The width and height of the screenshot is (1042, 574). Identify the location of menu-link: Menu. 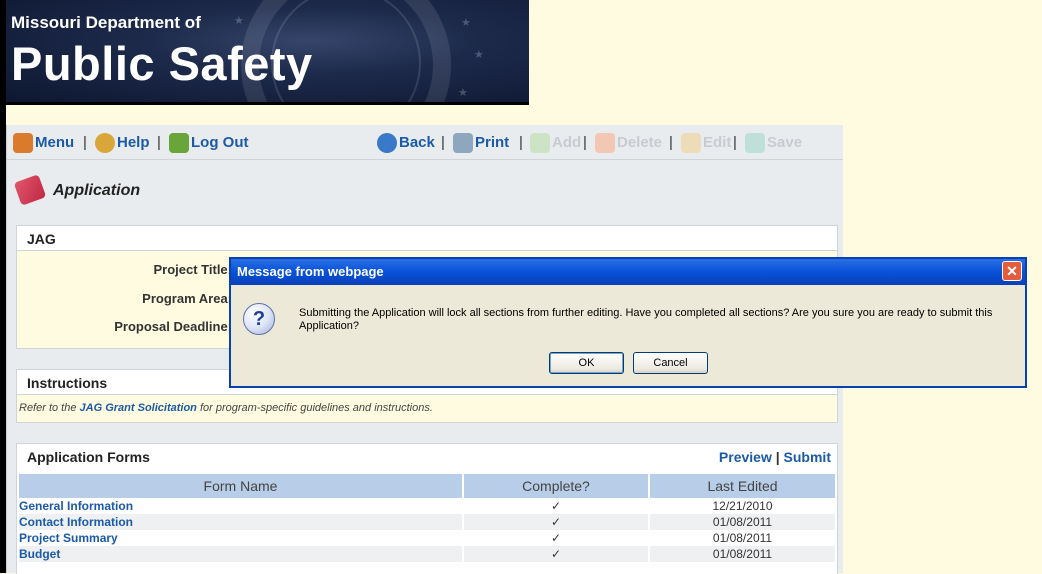
(54, 142).